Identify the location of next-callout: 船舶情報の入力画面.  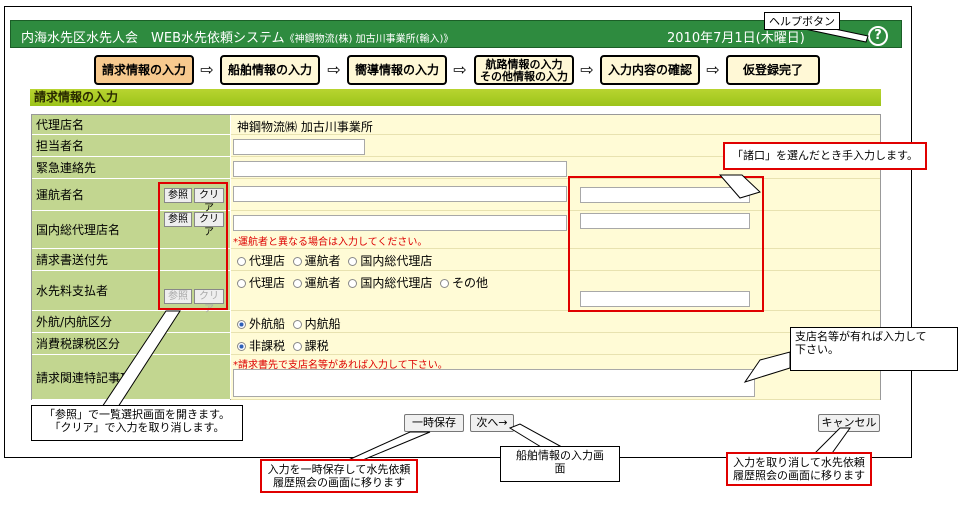
(560, 464).